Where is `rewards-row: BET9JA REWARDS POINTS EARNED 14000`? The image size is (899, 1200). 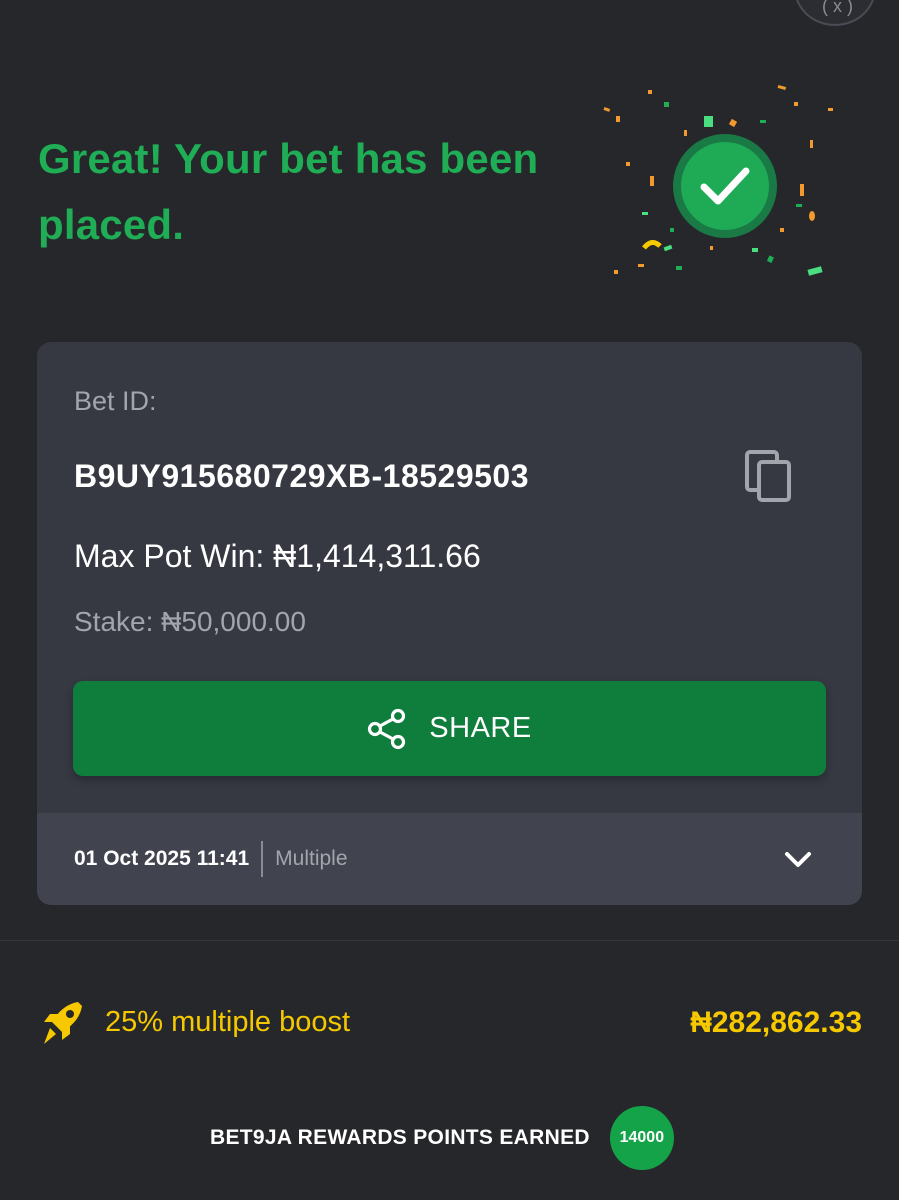
rewards-row: BET9JA REWARDS POINTS EARNED 14000 is located at coordinates (442, 1138).